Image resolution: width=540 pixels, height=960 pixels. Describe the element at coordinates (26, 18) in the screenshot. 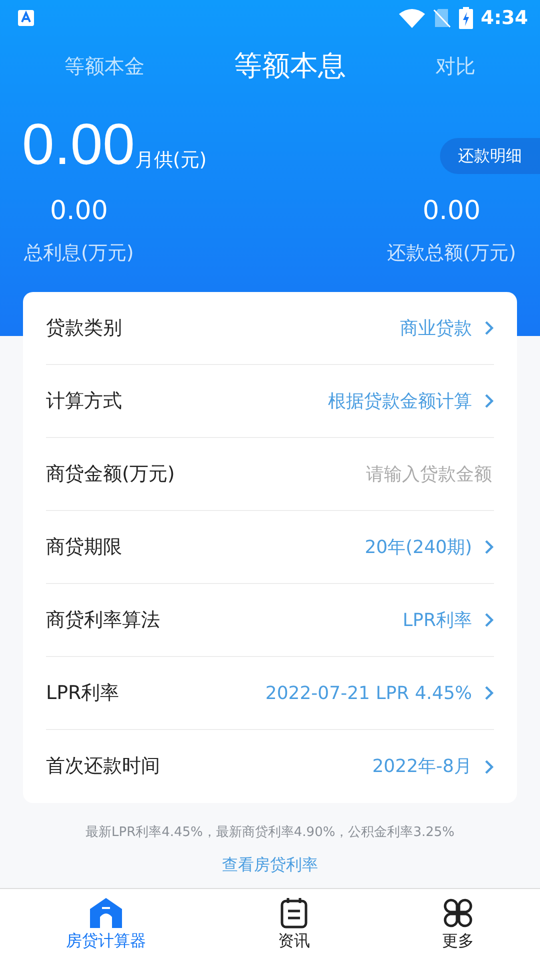

I see `app-notification-icon` at that location.